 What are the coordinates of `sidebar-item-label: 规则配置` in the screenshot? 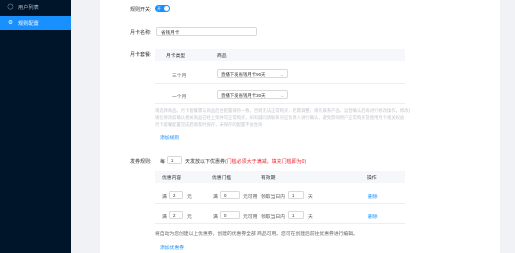 It's located at (28, 23).